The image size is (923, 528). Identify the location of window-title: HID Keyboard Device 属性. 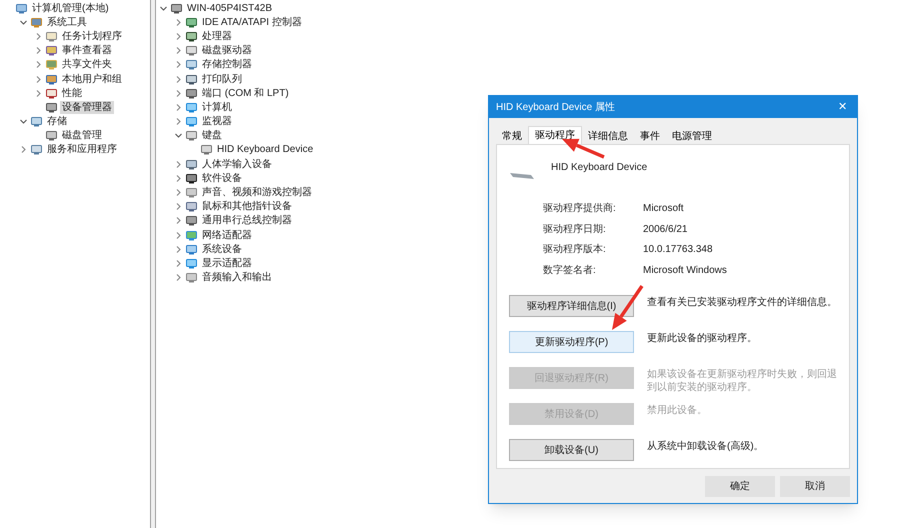
(555, 107).